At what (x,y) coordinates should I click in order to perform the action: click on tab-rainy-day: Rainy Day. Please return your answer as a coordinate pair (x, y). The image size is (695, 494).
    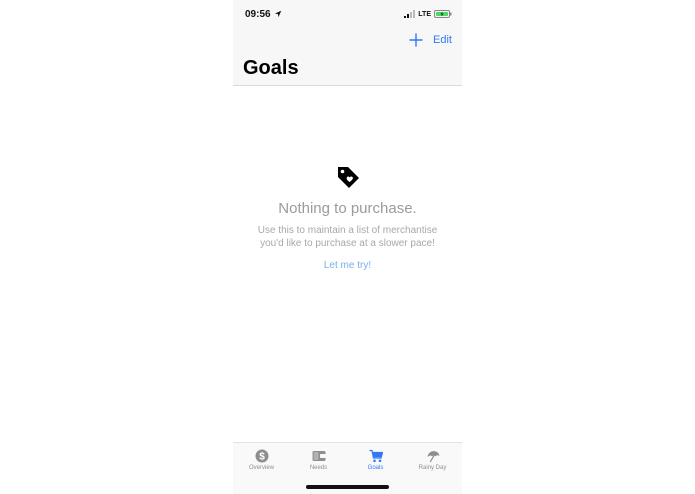
    Looking at the image, I should click on (432, 459).